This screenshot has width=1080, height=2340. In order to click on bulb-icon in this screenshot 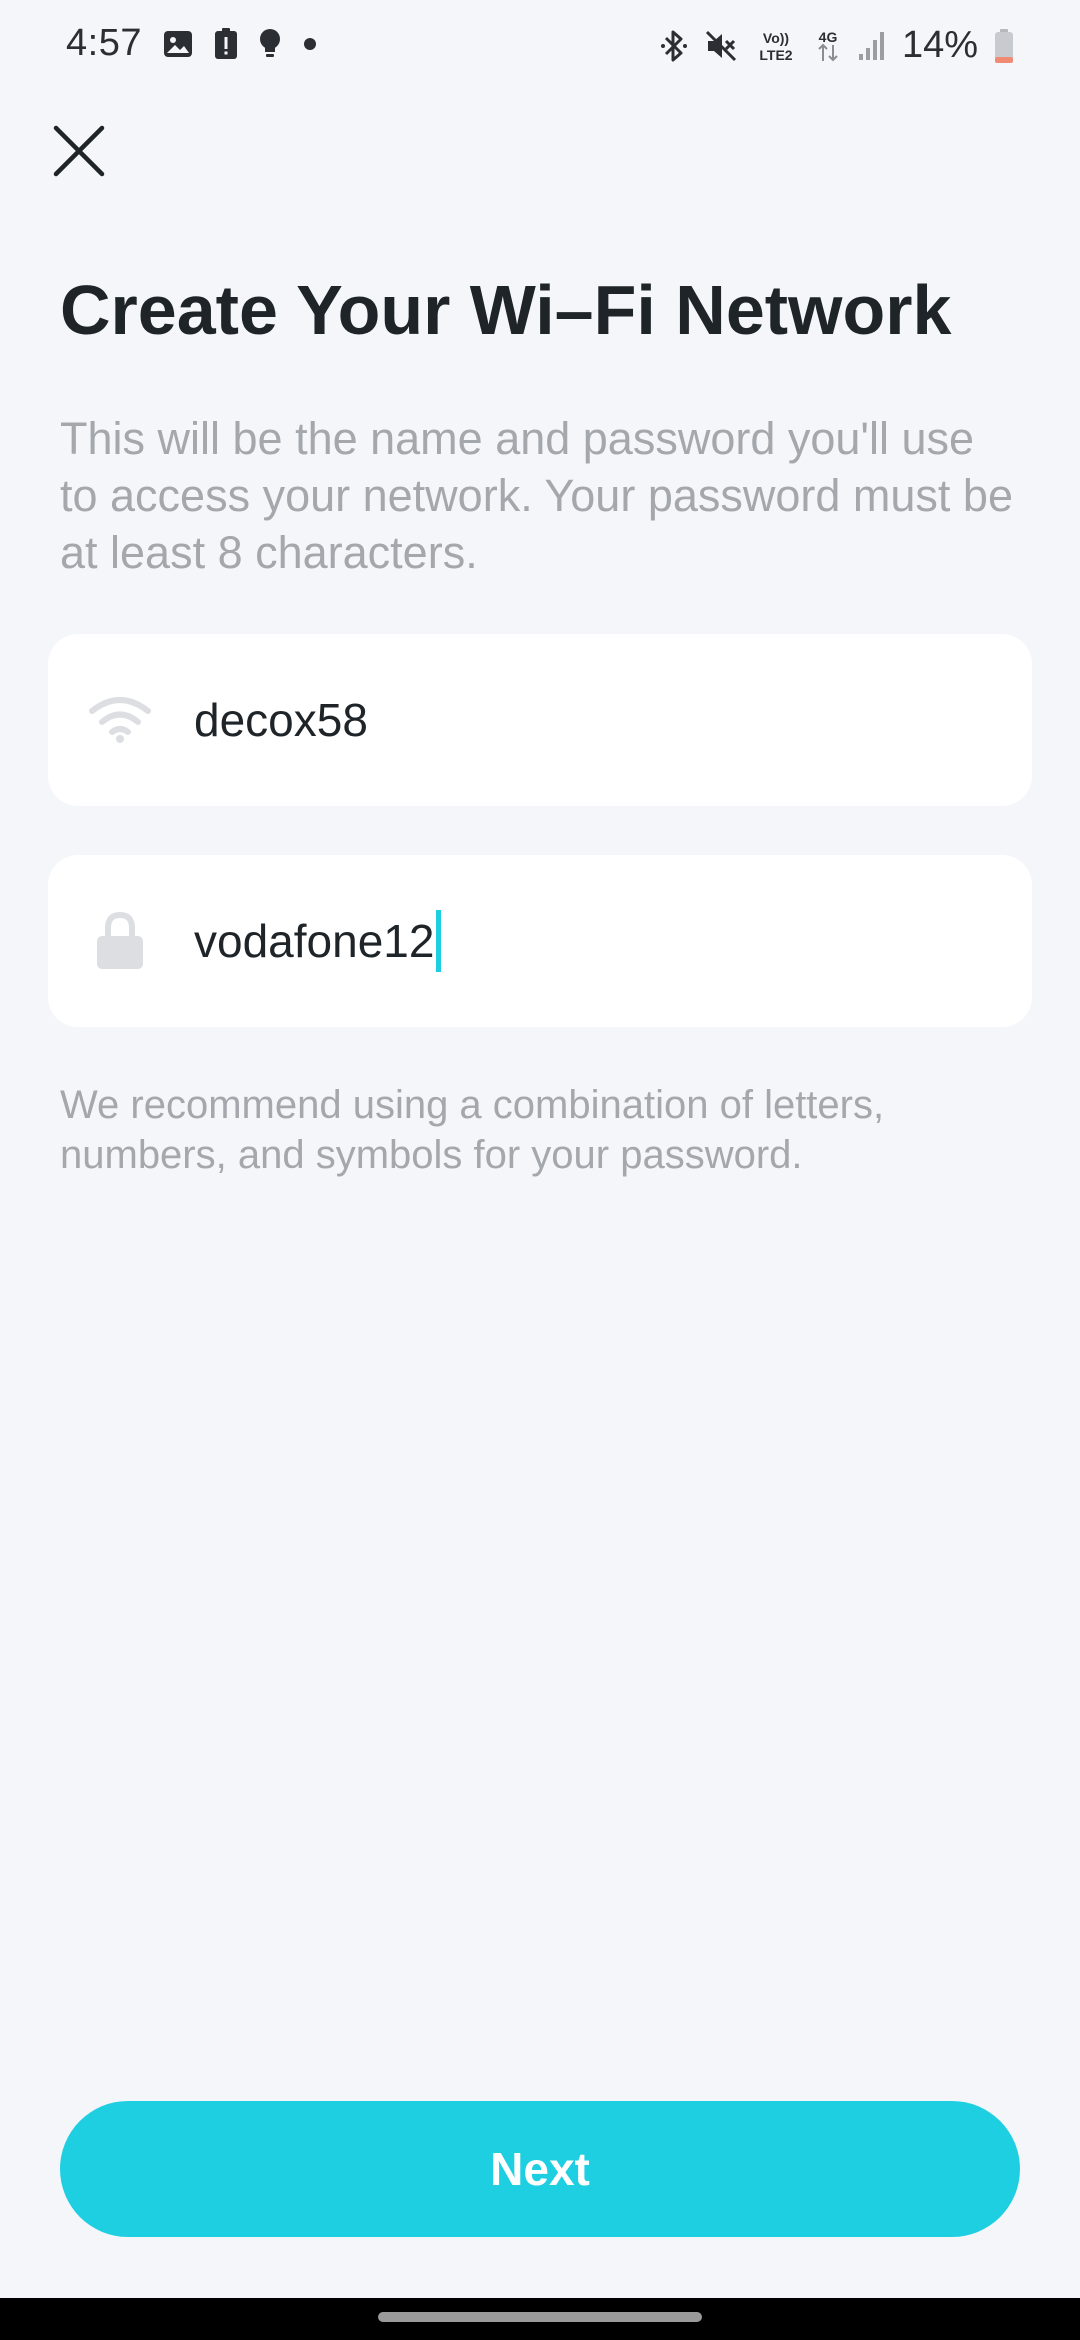, I will do `click(270, 44)`.